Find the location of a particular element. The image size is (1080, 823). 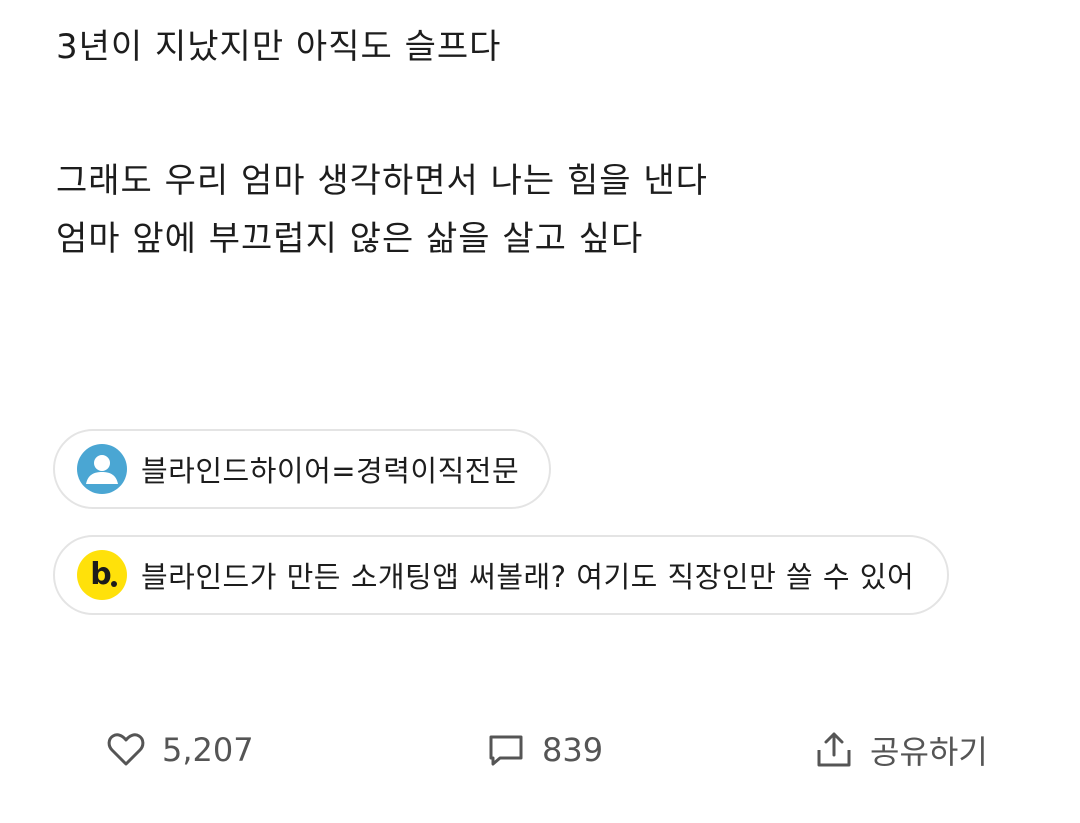

share-button: 공유하기 is located at coordinates (900, 750).